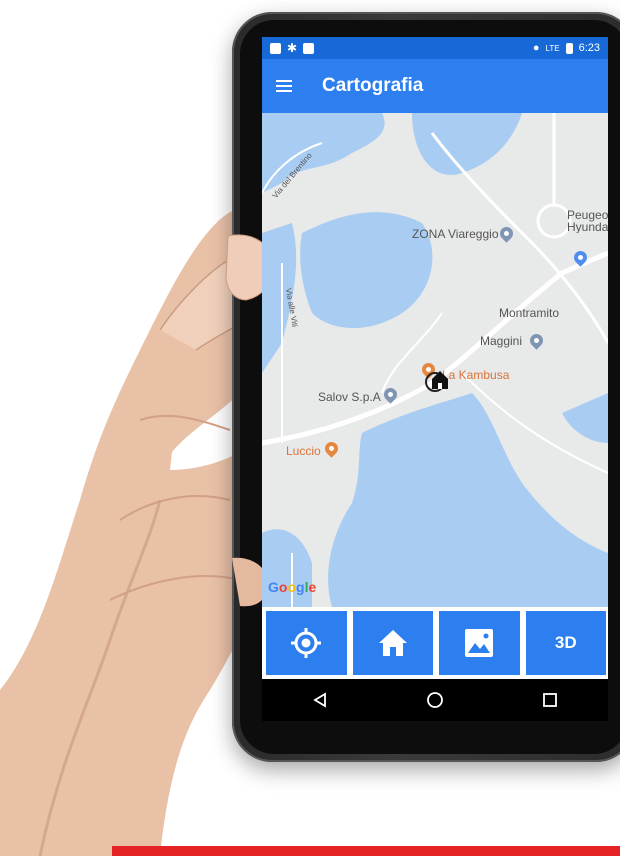 This screenshot has width=620, height=856. I want to click on poi-label: La Kambusa, so click(475, 375).